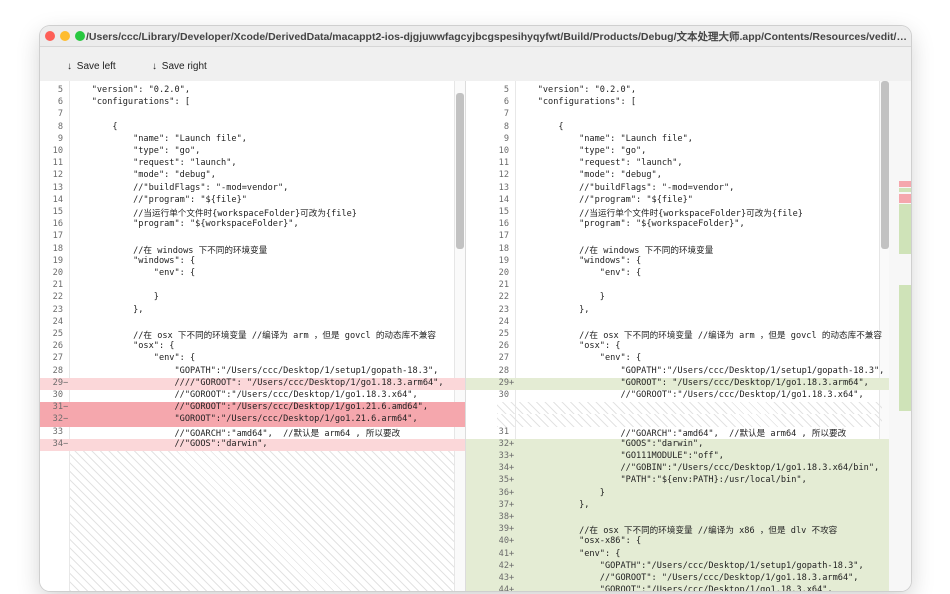  Describe the element at coordinates (678, 164) in the screenshot. I see `code-line: 11 "request": "launch",` at that location.